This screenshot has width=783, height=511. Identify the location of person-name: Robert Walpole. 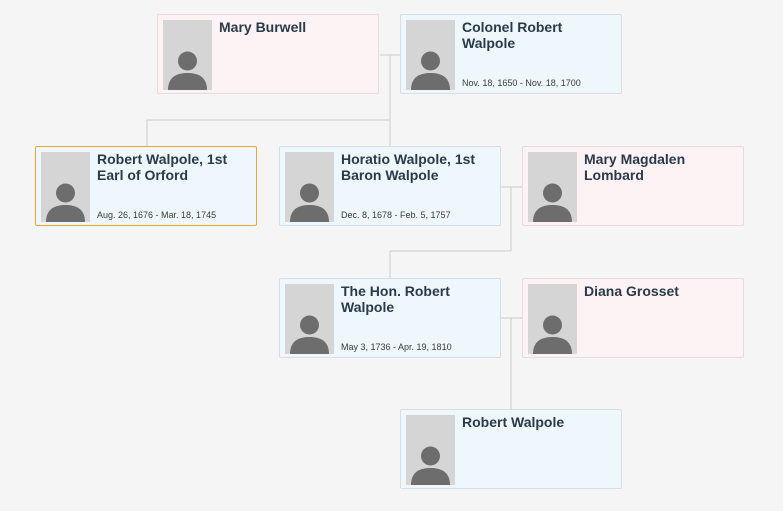
(513, 422).